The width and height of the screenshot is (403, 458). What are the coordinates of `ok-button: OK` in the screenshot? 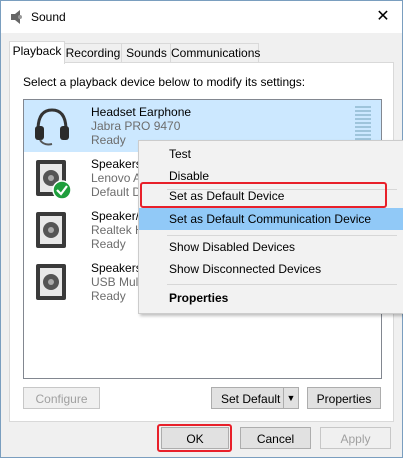 It's located at (195, 438).